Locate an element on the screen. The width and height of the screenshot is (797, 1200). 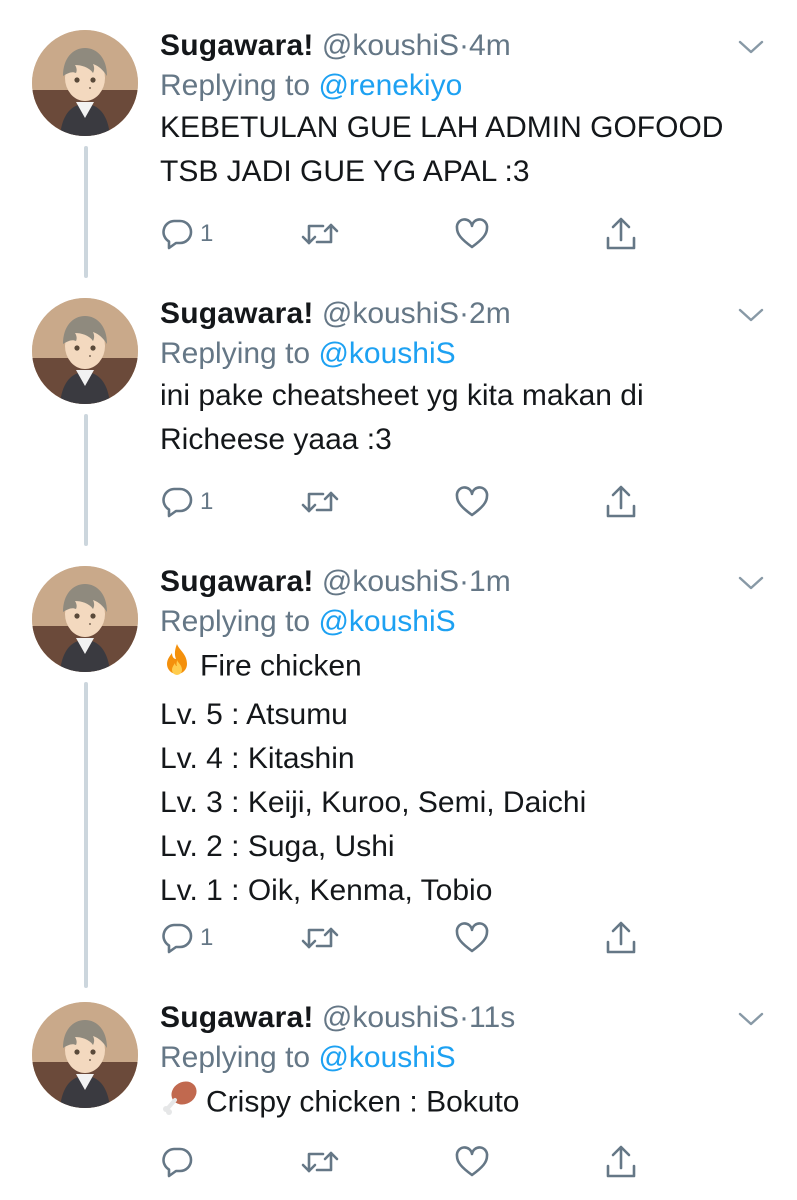
tweet-line: Crispy chicken : Bokuto is located at coordinates (460, 1103).